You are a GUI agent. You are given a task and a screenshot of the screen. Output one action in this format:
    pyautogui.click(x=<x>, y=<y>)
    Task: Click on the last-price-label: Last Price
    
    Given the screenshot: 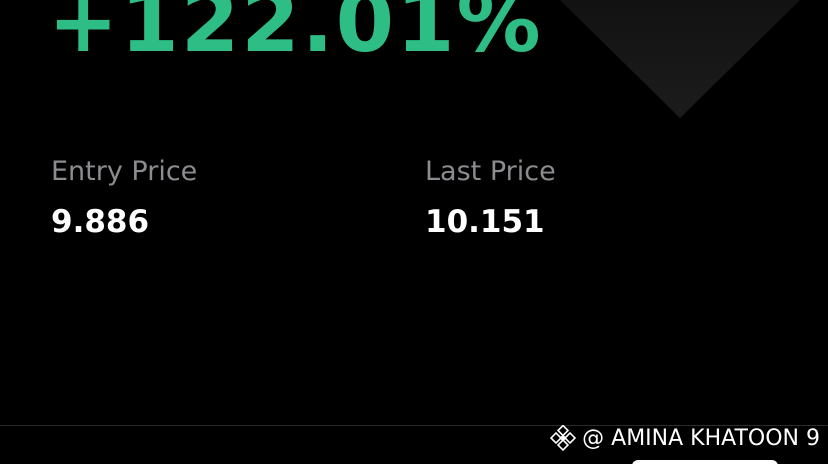 What is the action you would take?
    pyautogui.click(x=490, y=171)
    